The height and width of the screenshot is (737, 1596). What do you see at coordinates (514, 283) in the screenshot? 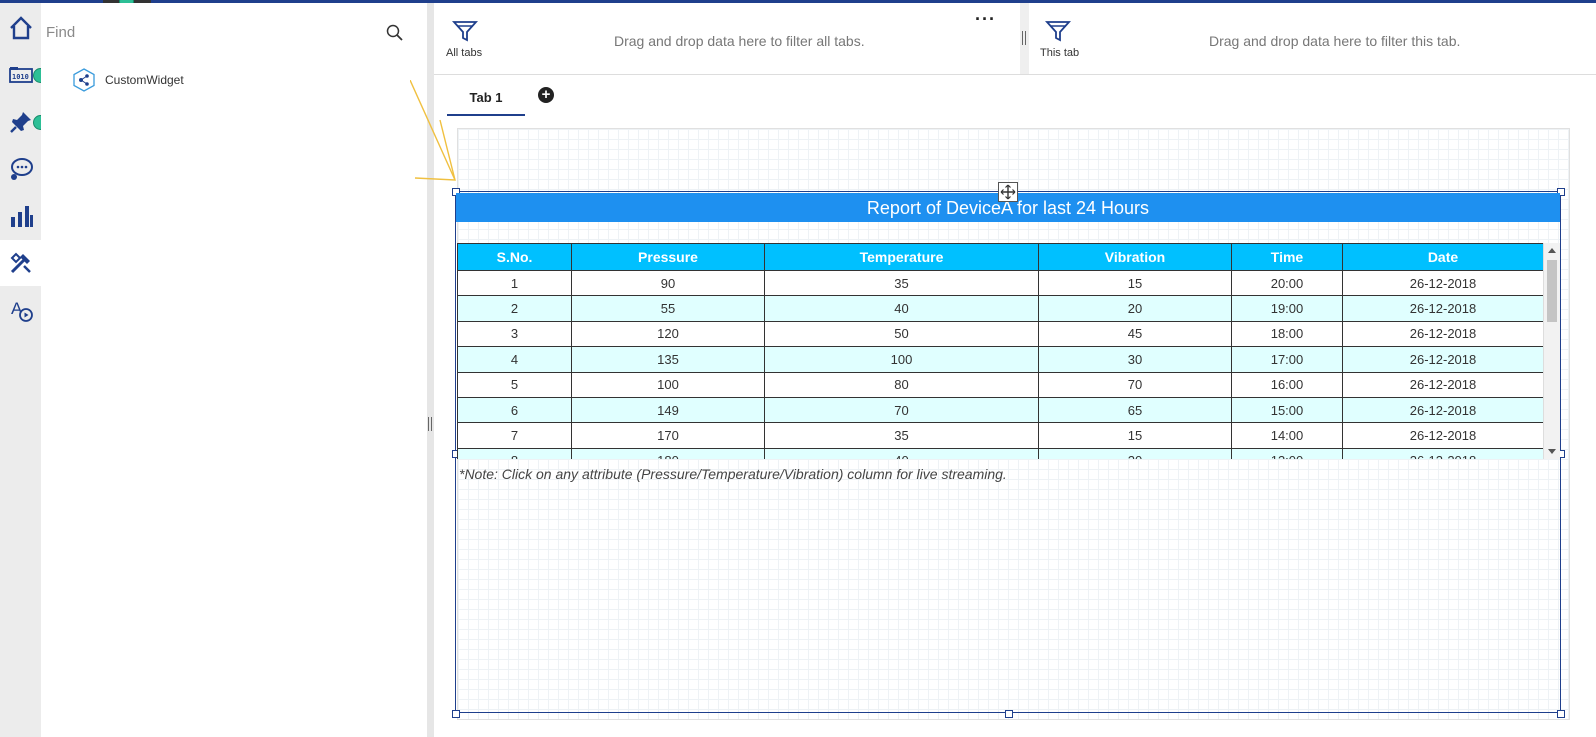
I see `cell-sno: 1` at bounding box center [514, 283].